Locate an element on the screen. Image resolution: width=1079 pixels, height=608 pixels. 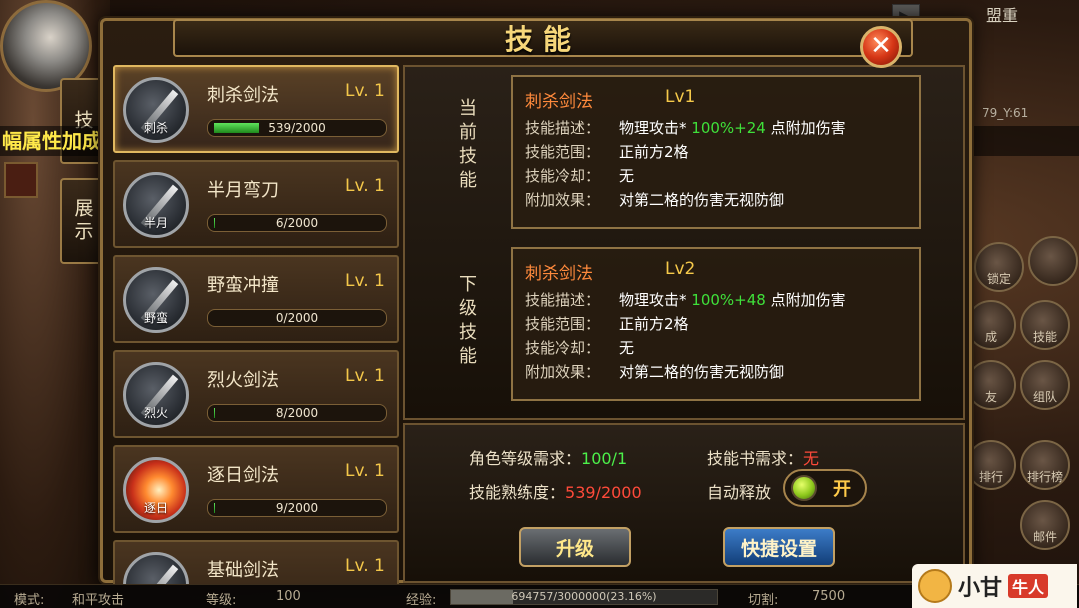
skill-progress-text: 8/2000 is located at coordinates (297, 413).